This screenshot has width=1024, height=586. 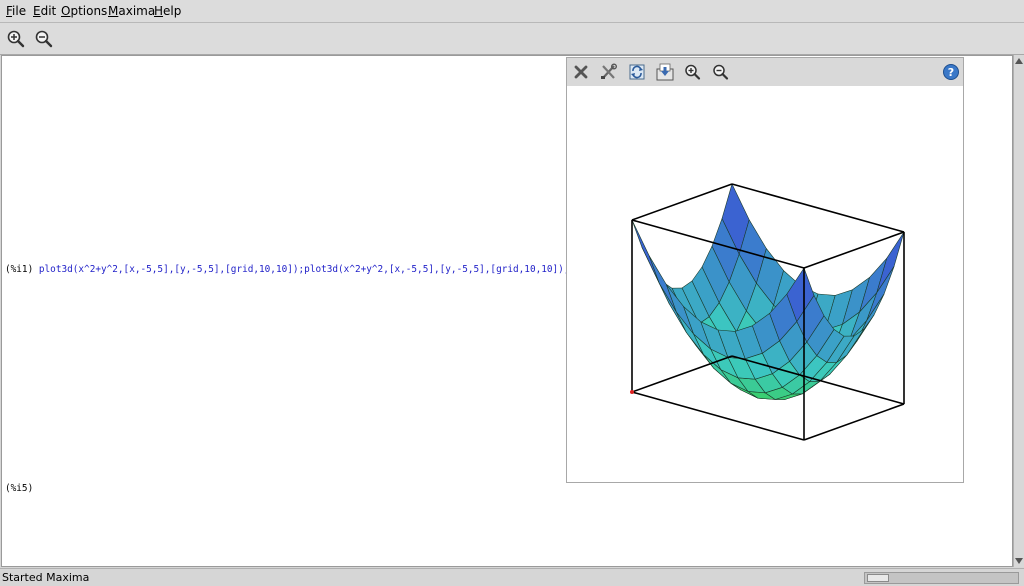 What do you see at coordinates (941, 578) in the screenshot?
I see `horizontal-scrollbar` at bounding box center [941, 578].